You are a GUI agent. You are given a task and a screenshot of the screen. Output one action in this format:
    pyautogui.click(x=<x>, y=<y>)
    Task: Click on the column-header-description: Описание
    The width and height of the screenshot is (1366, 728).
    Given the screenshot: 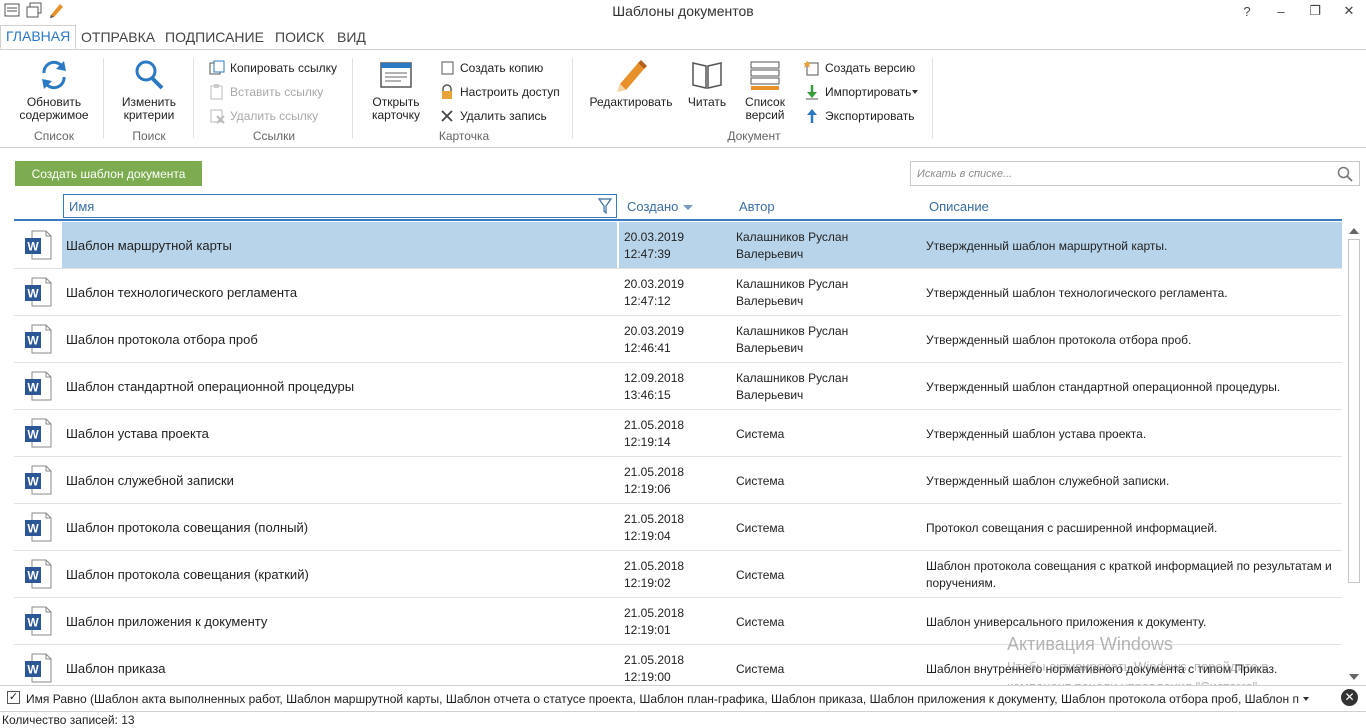 What is the action you would take?
    pyautogui.click(x=959, y=206)
    